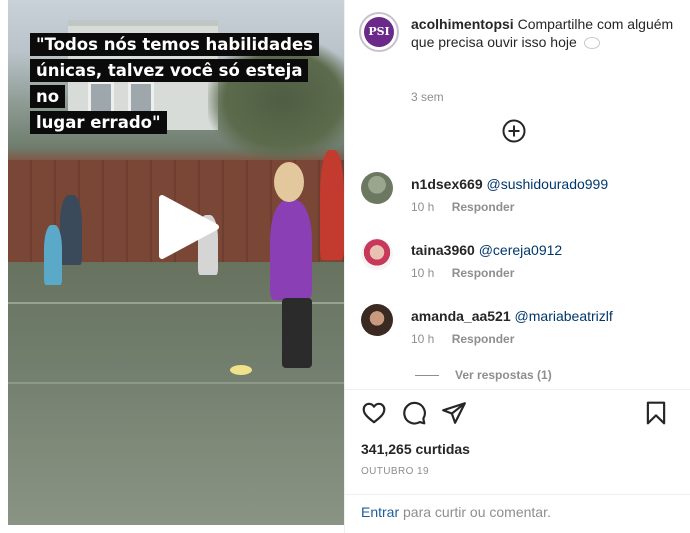  Describe the element at coordinates (443, 250) in the screenshot. I see `comment-username: taina3960` at that location.